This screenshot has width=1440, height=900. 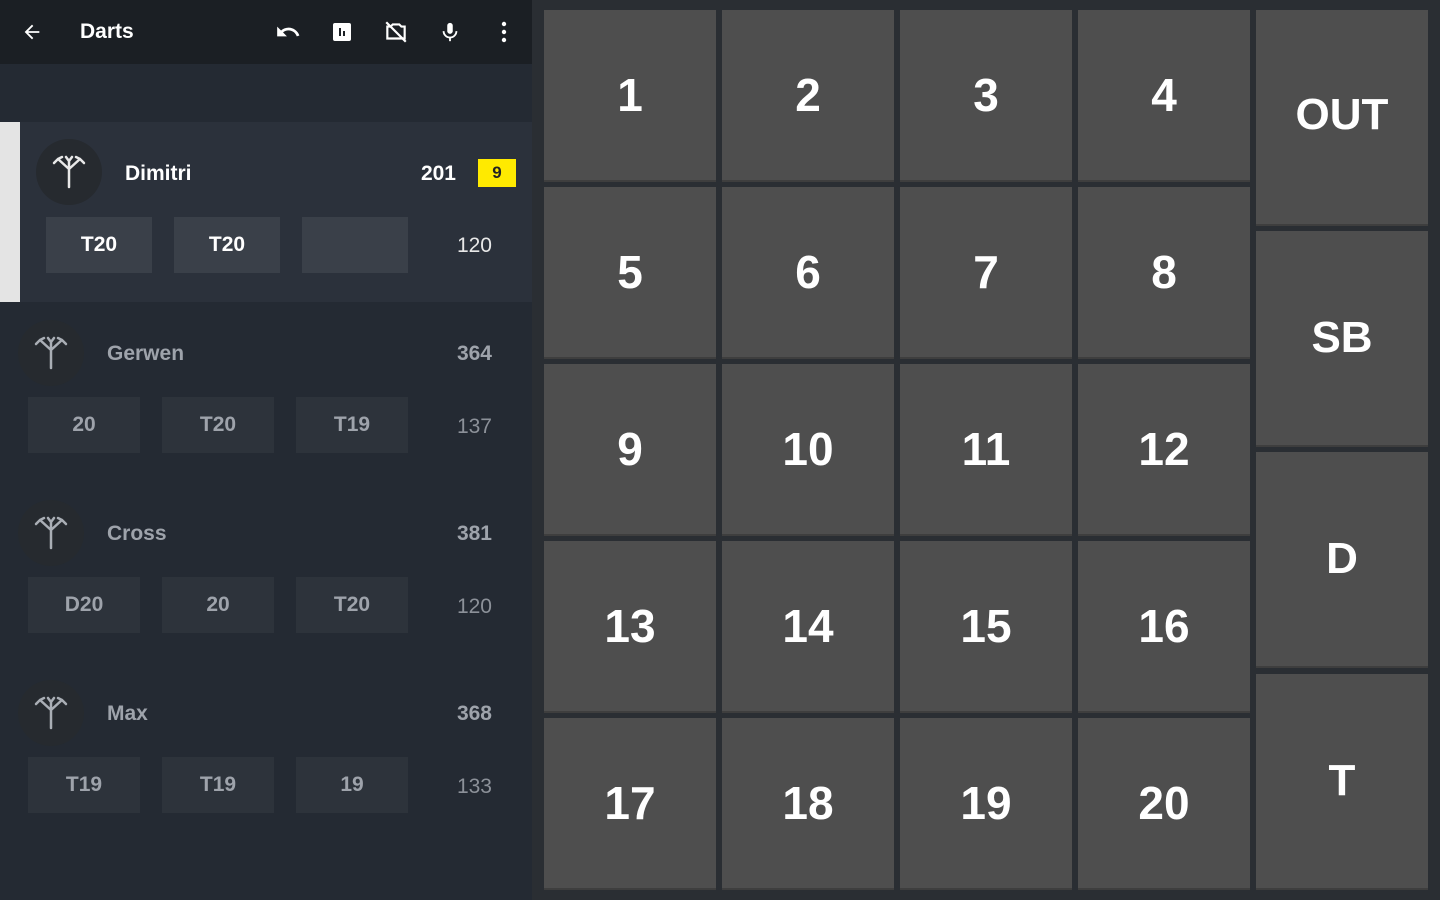 What do you see at coordinates (266, 212) in the screenshot?
I see `player-row-active: Dimitri 201 9 T20 T20 120` at bounding box center [266, 212].